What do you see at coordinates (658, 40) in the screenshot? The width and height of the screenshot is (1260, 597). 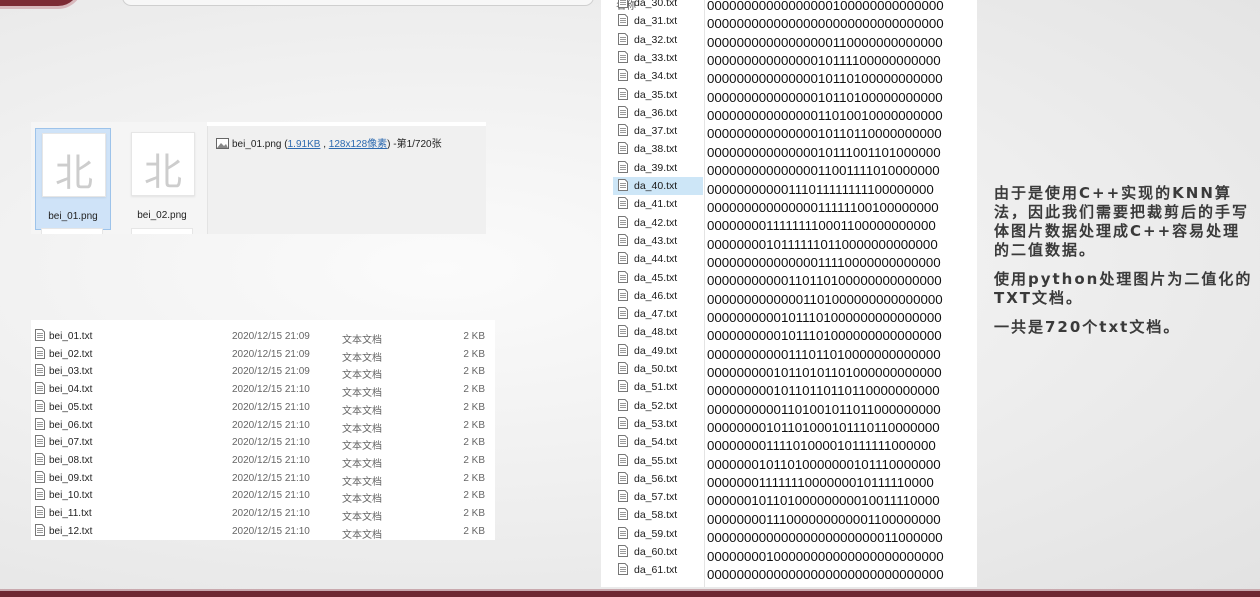 I see `da-file-row: da_32.txt` at bounding box center [658, 40].